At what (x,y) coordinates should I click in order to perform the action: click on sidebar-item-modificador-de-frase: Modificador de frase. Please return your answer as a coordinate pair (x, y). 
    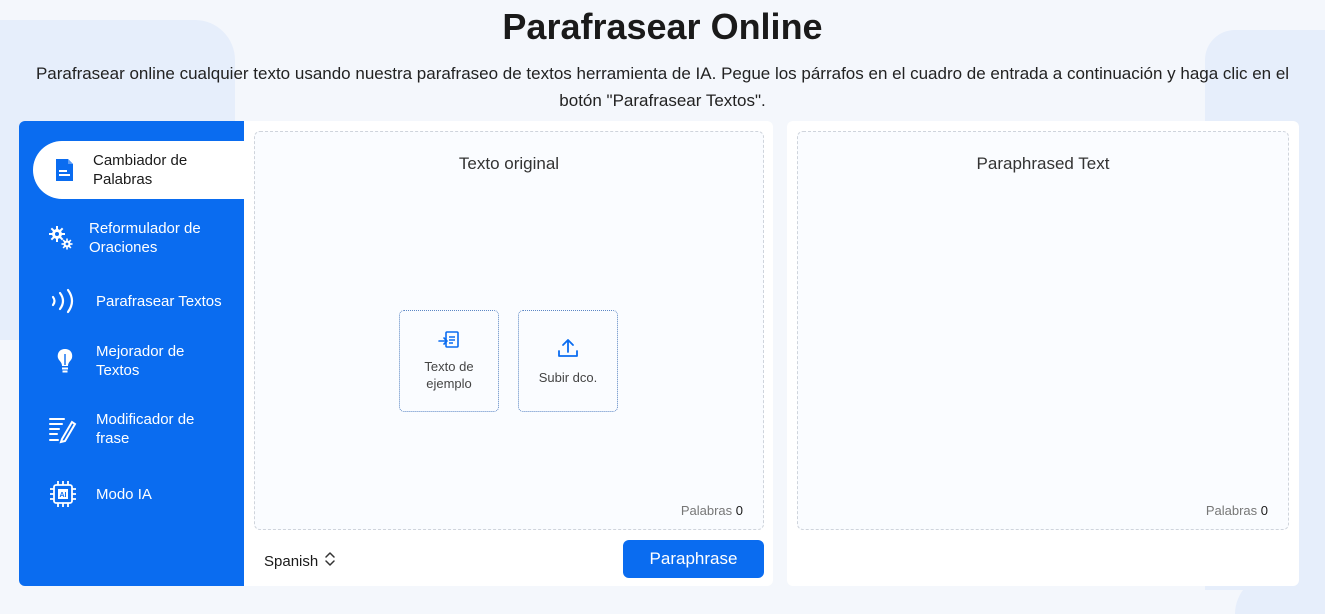
    Looking at the image, I should click on (106, 429).